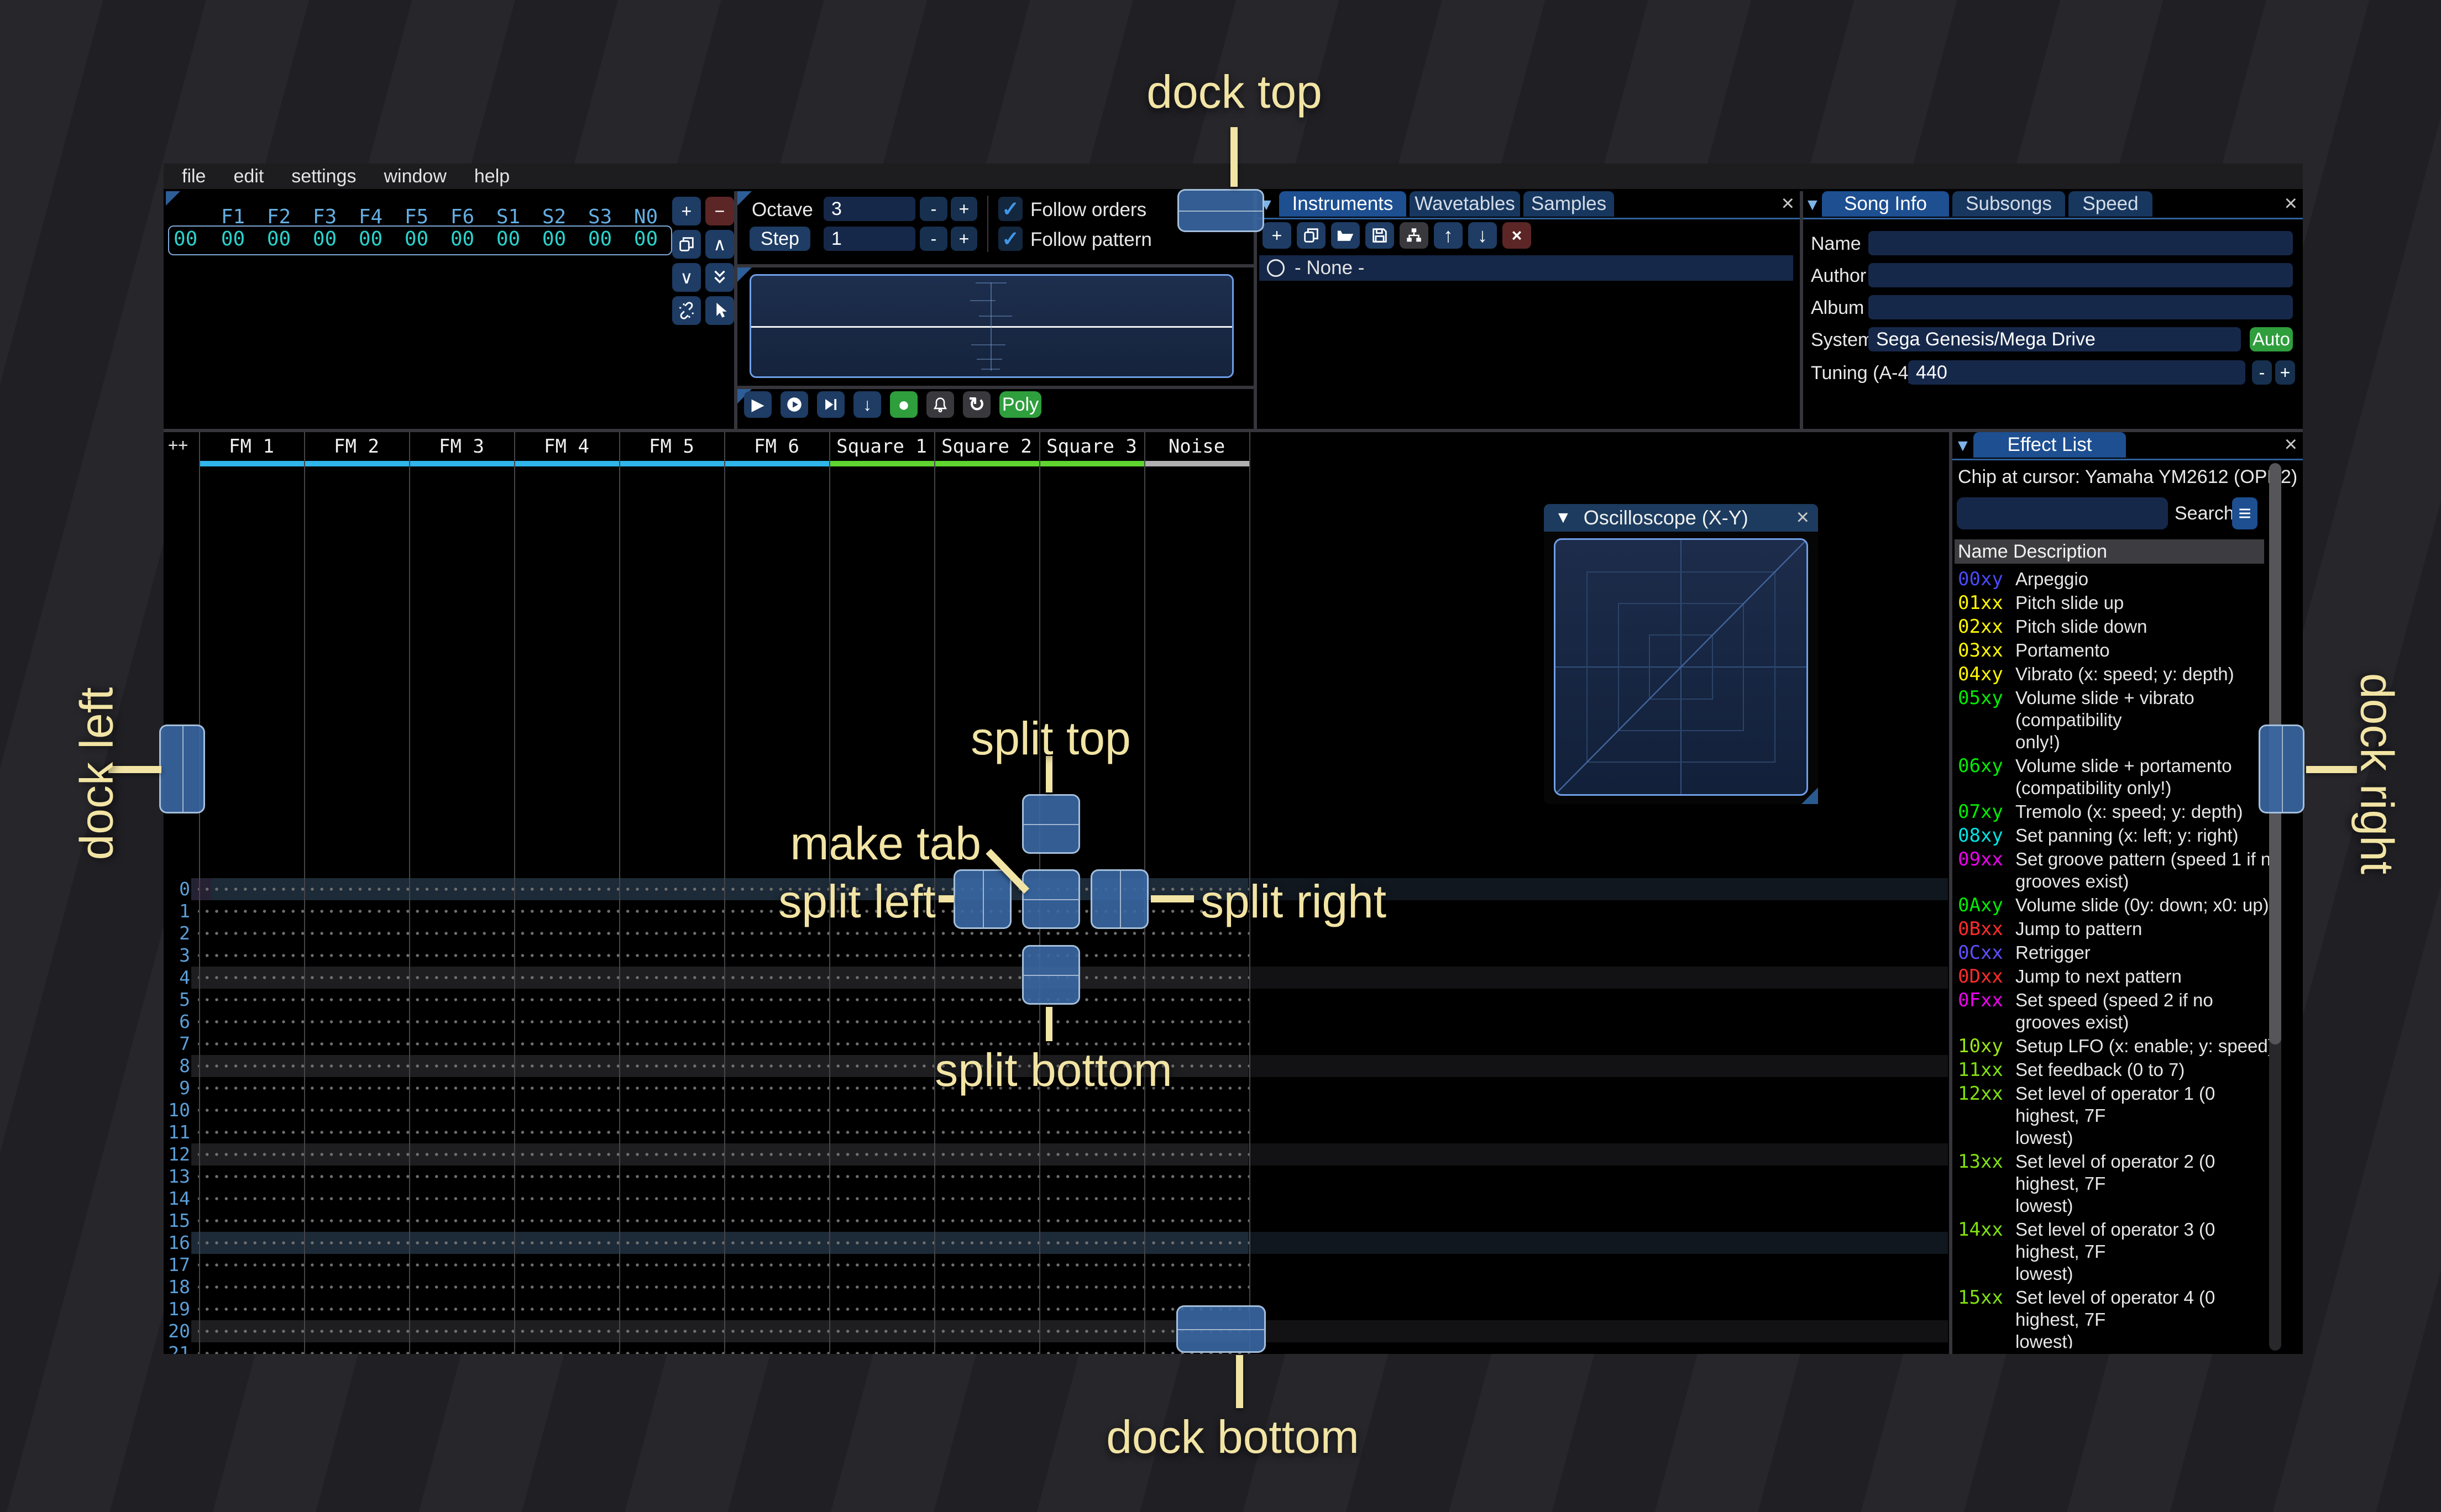 This screenshot has width=2441, height=1512. What do you see at coordinates (251, 447) in the screenshot?
I see `channel-header-fm-1: FM 1` at bounding box center [251, 447].